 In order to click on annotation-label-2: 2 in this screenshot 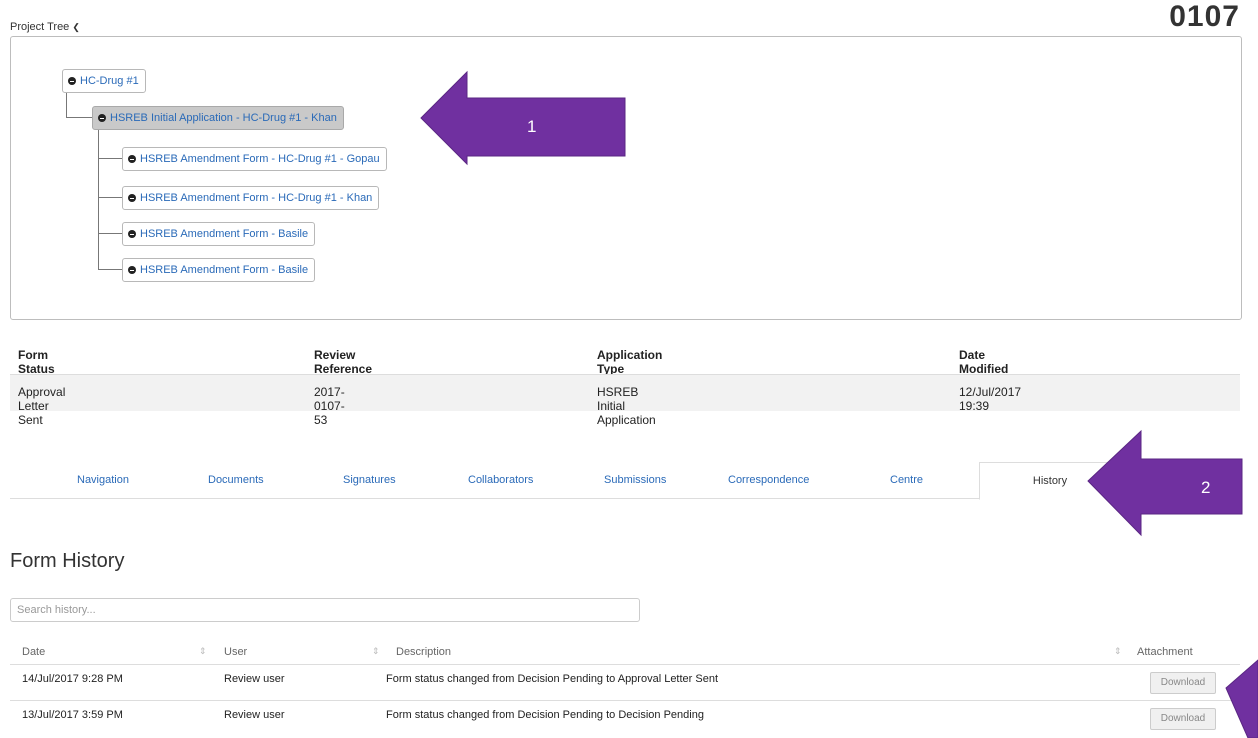, I will do `click(1206, 487)`.